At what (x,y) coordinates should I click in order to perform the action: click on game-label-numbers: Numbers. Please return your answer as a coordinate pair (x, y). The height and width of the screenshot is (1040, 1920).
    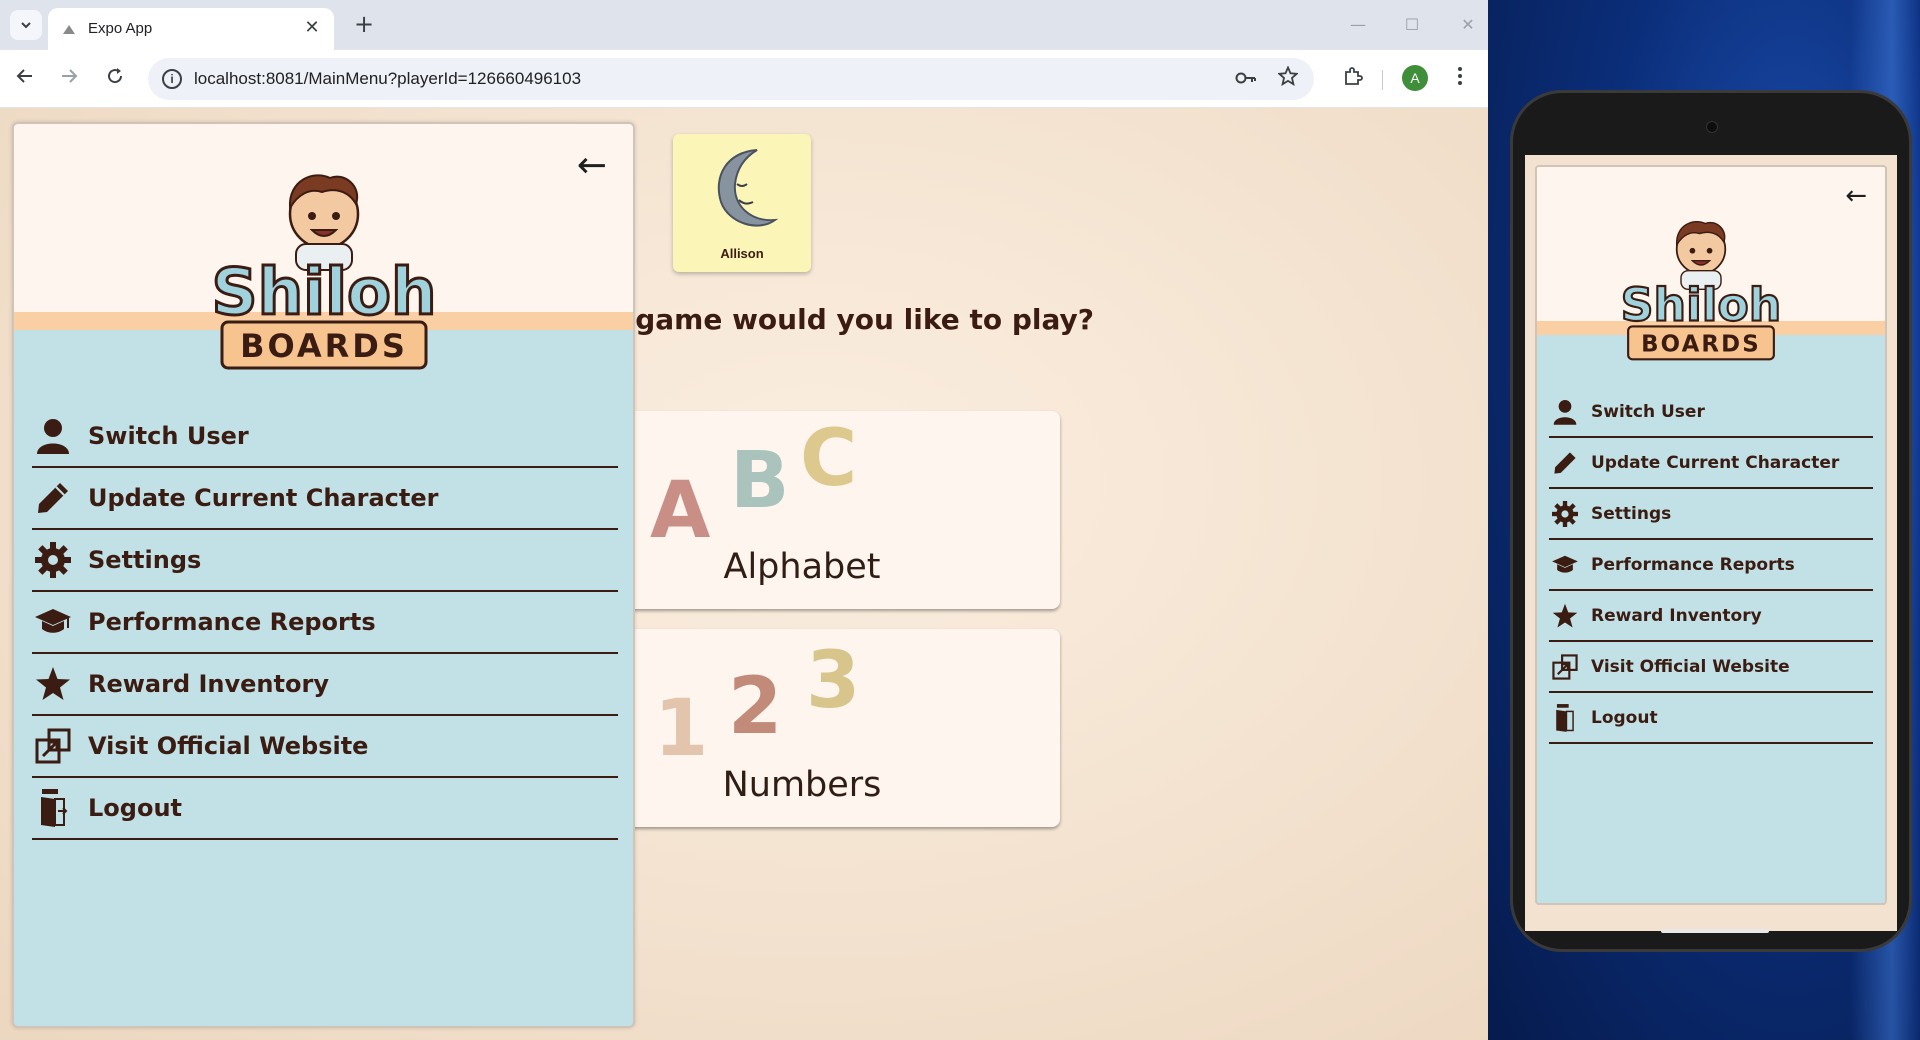
    Looking at the image, I should click on (802, 785).